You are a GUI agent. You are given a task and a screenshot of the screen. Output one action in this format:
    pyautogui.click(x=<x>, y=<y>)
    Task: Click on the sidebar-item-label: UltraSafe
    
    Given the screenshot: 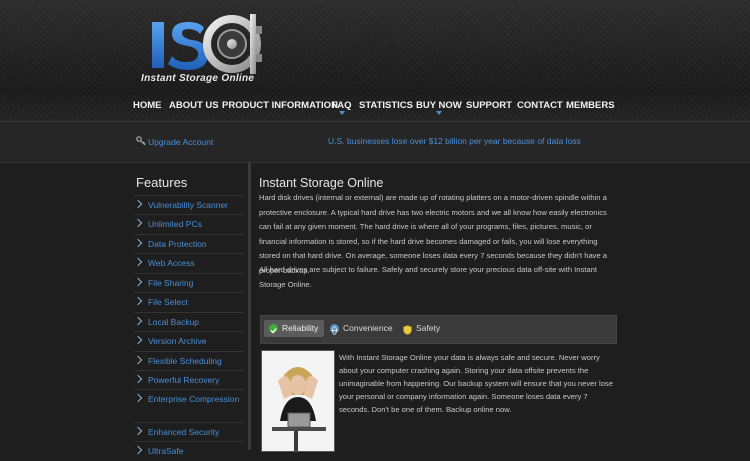 What is the action you would take?
    pyautogui.click(x=166, y=451)
    